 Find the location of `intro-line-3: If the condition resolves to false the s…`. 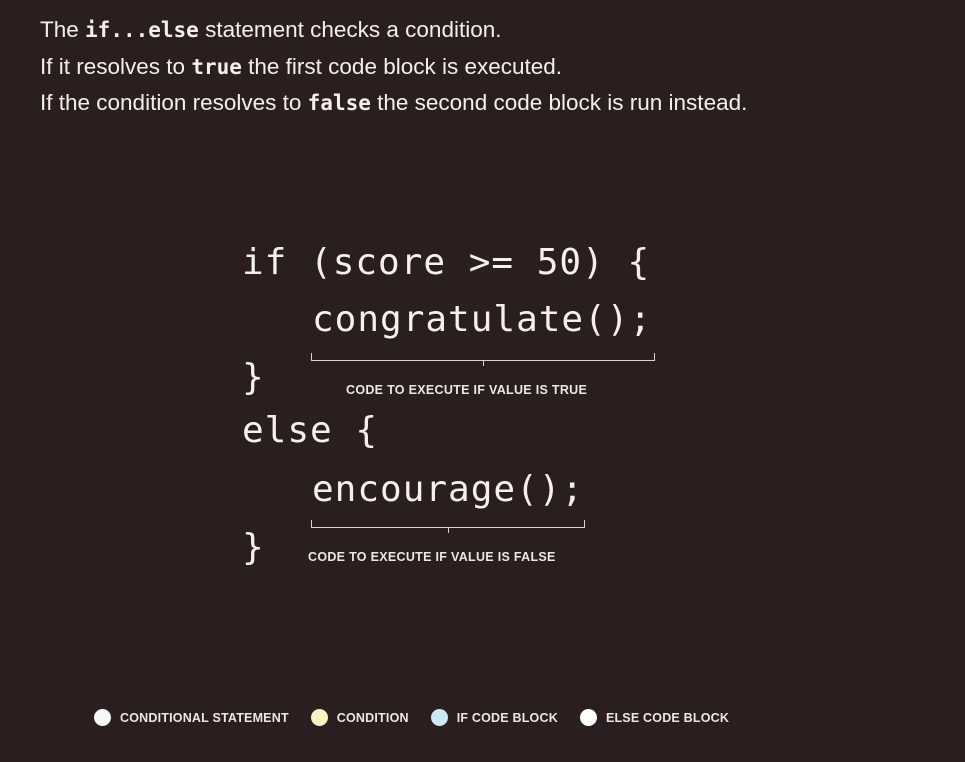

intro-line-3: If the condition resolves to false the s… is located at coordinates (490, 103).